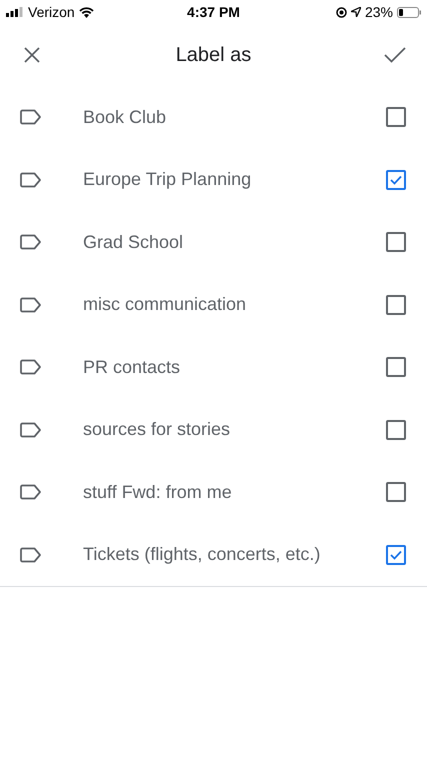 The image size is (427, 760). Describe the element at coordinates (133, 242) in the screenshot. I see `label-name: Grad School` at that location.